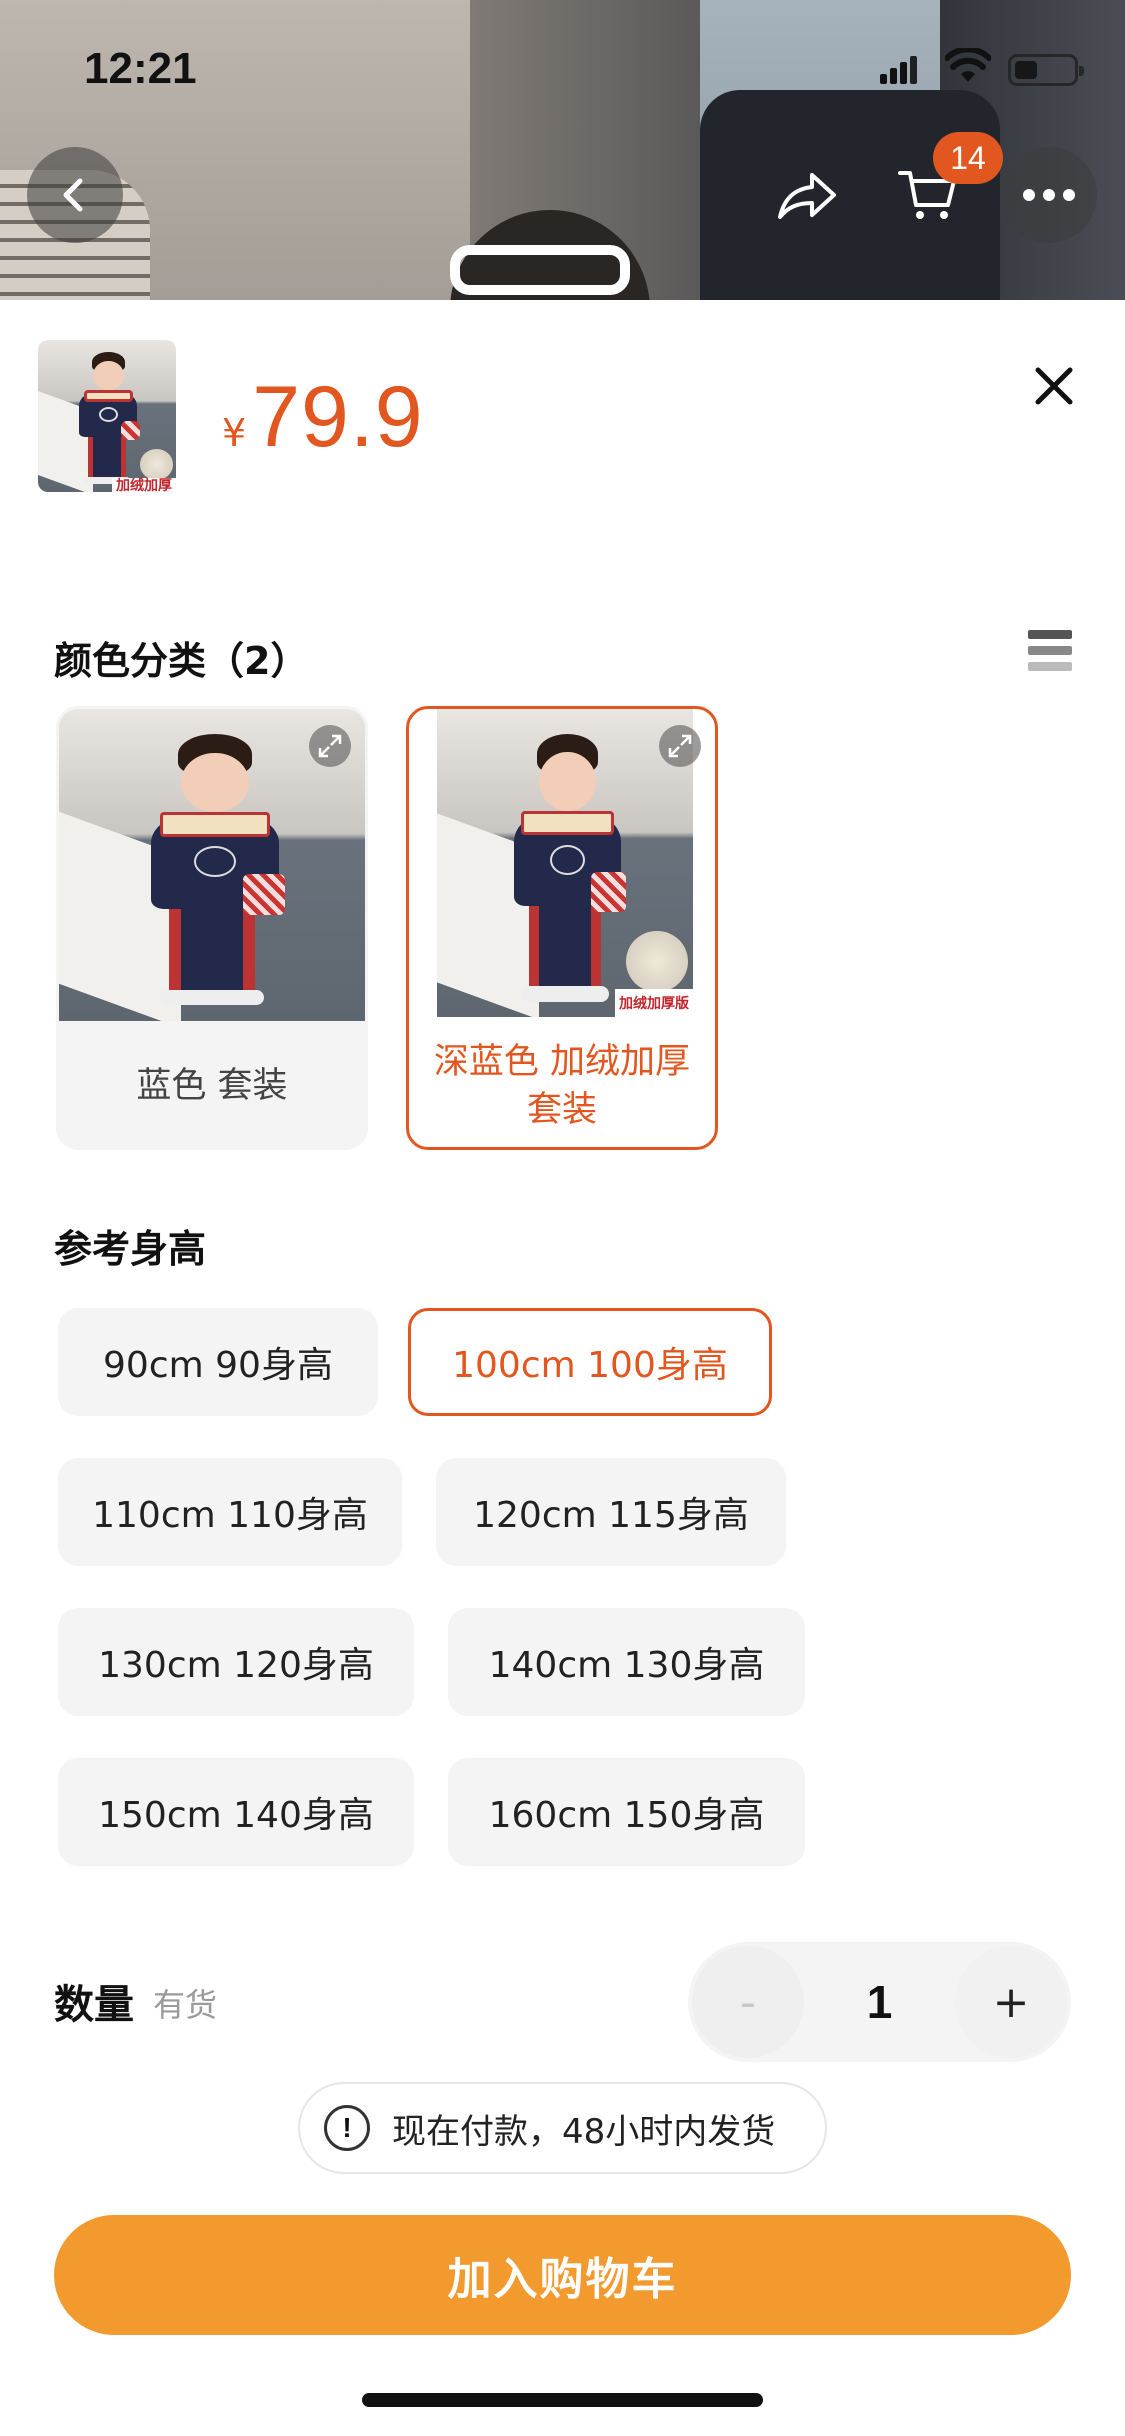 This screenshot has width=1125, height=2436. I want to click on add-to-cart-button: 加入购物车, so click(562, 2275).